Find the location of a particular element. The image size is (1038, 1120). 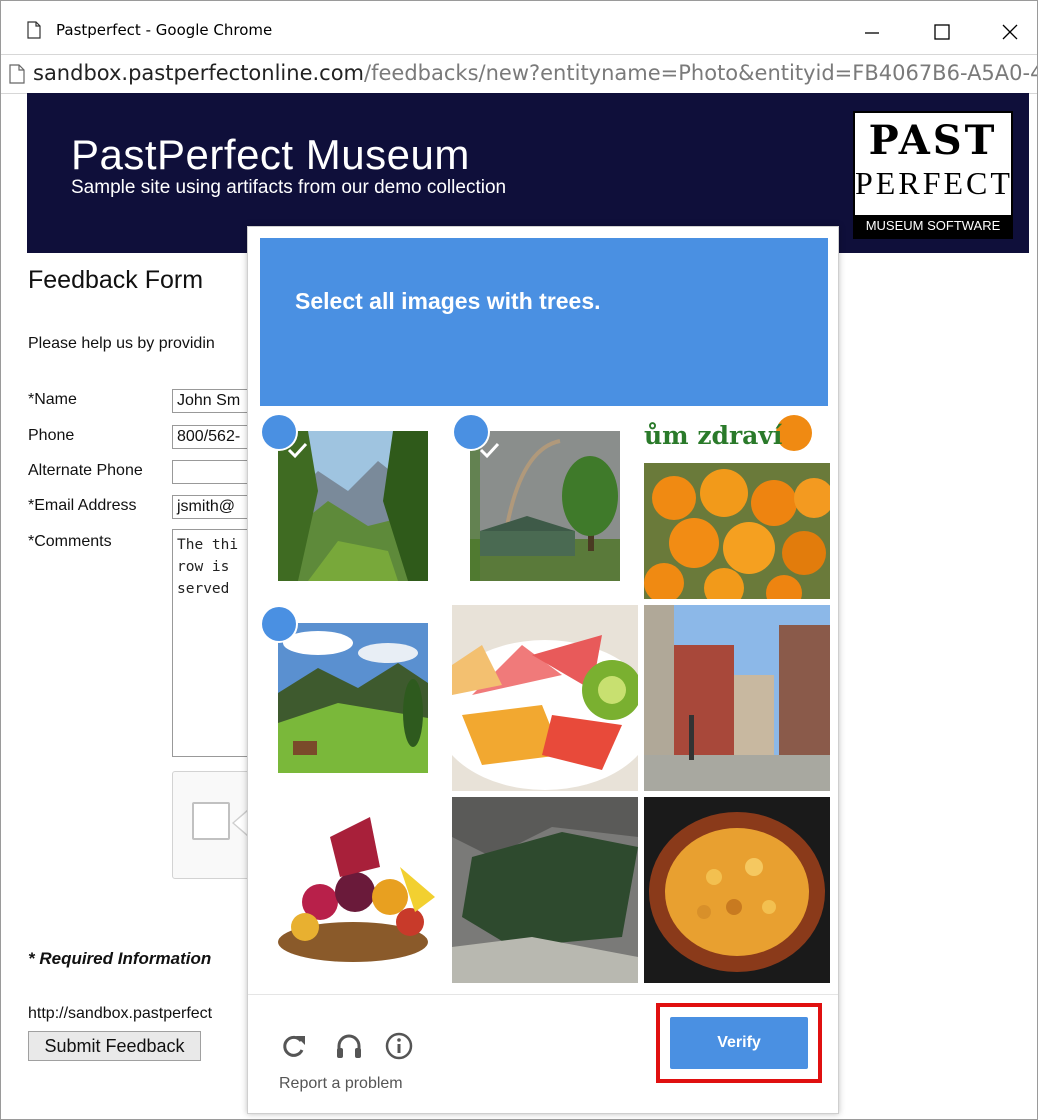

info-icon is located at coordinates (399, 1046).